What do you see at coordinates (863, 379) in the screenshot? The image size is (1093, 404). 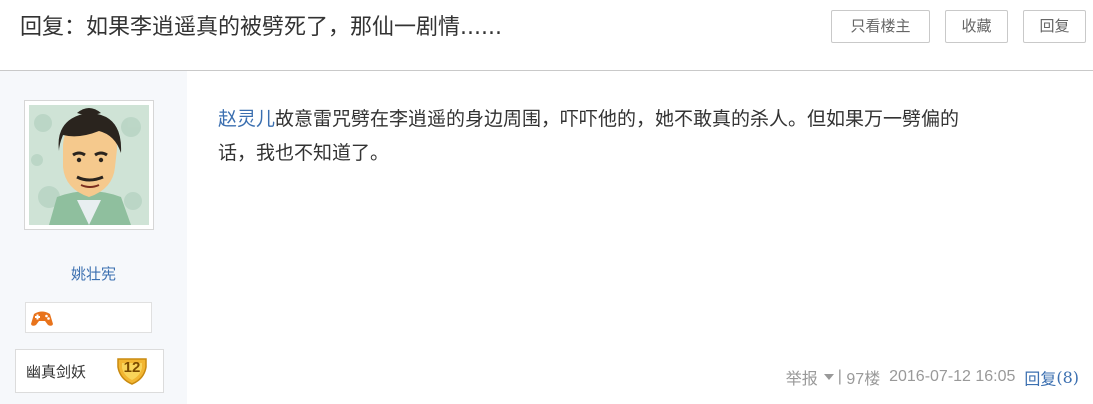 I see `floor-number: 97楼` at bounding box center [863, 379].